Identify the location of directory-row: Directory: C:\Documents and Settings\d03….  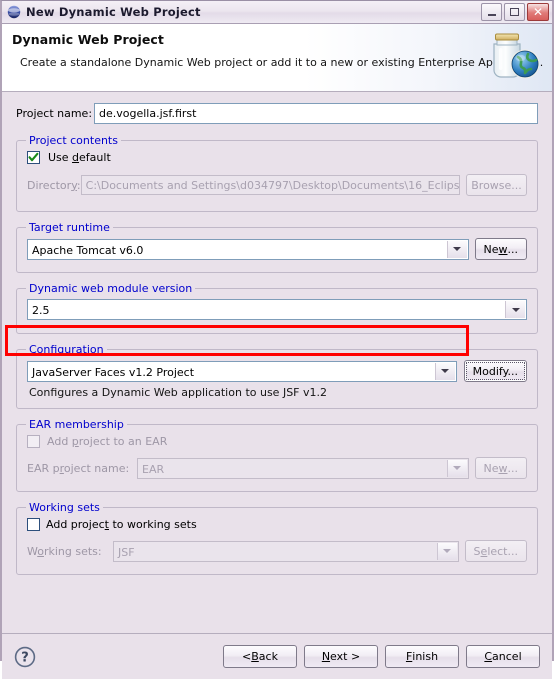
(277, 185).